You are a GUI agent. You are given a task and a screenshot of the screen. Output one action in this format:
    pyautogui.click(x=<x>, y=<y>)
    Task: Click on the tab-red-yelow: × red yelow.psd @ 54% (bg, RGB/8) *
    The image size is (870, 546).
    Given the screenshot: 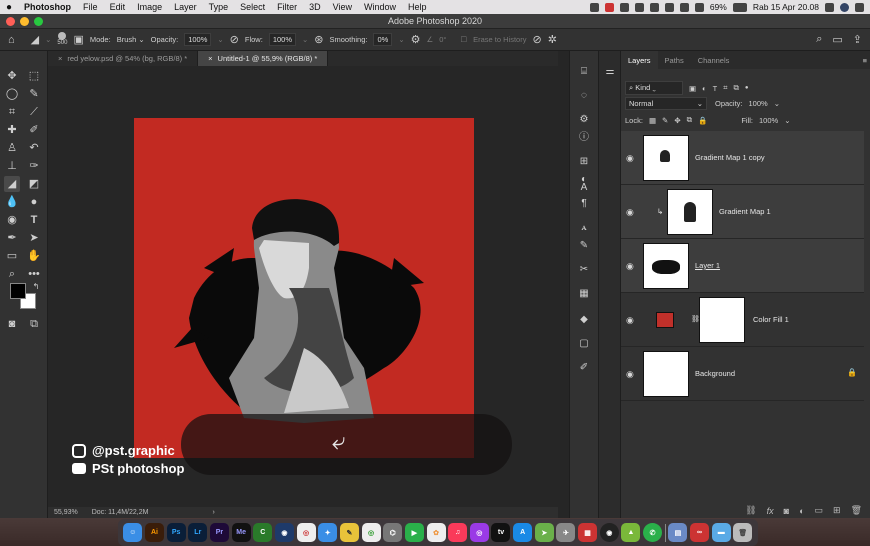 What is the action you would take?
    pyautogui.click(x=123, y=58)
    